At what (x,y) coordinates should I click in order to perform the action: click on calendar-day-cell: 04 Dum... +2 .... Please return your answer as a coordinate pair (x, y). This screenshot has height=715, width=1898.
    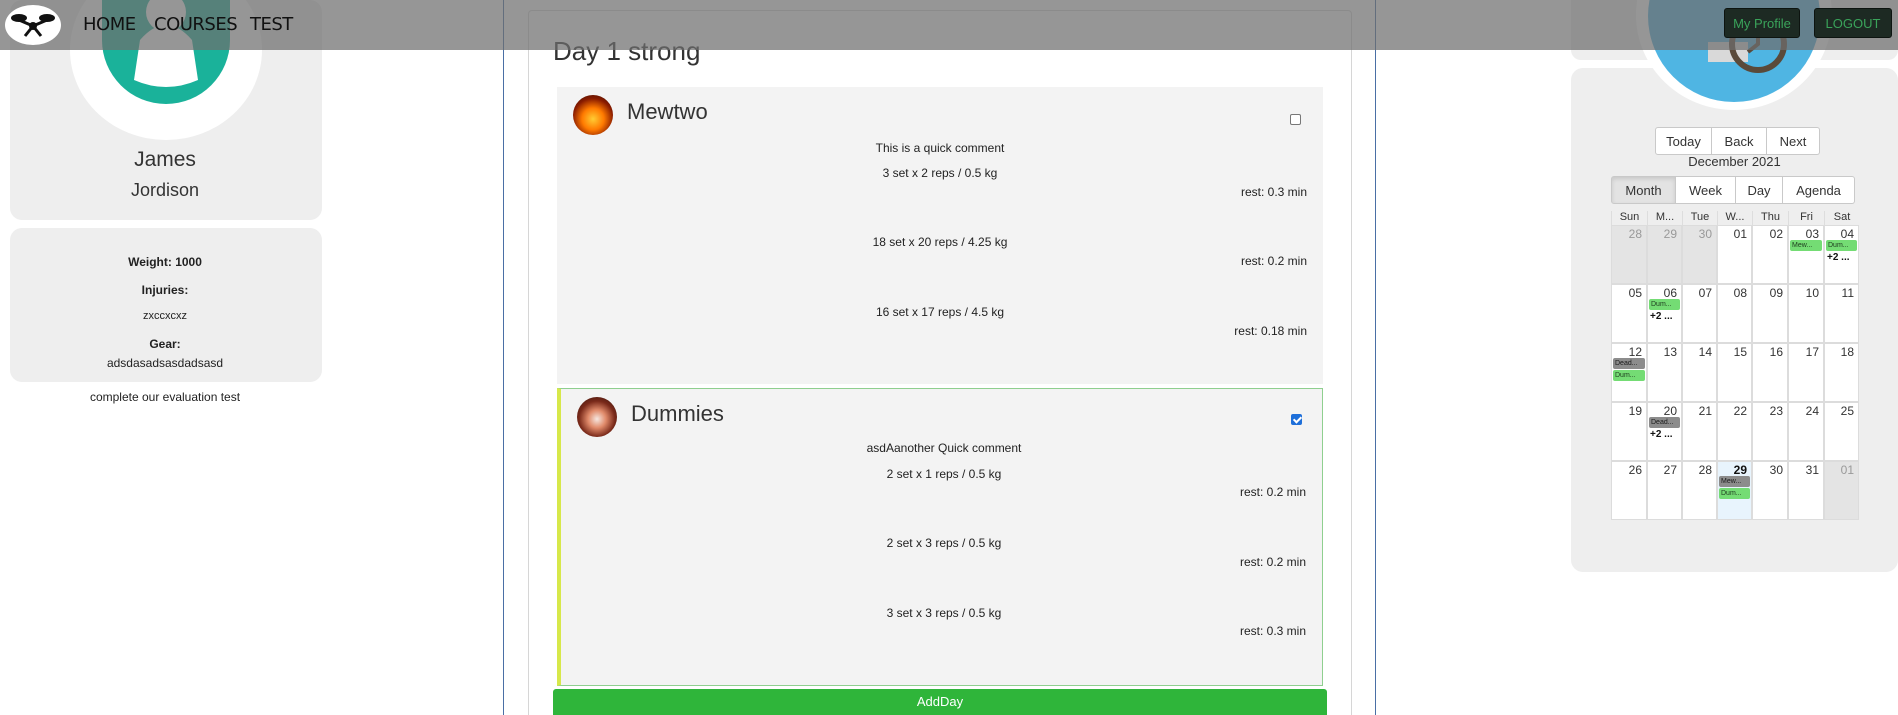
    Looking at the image, I should click on (1841, 254).